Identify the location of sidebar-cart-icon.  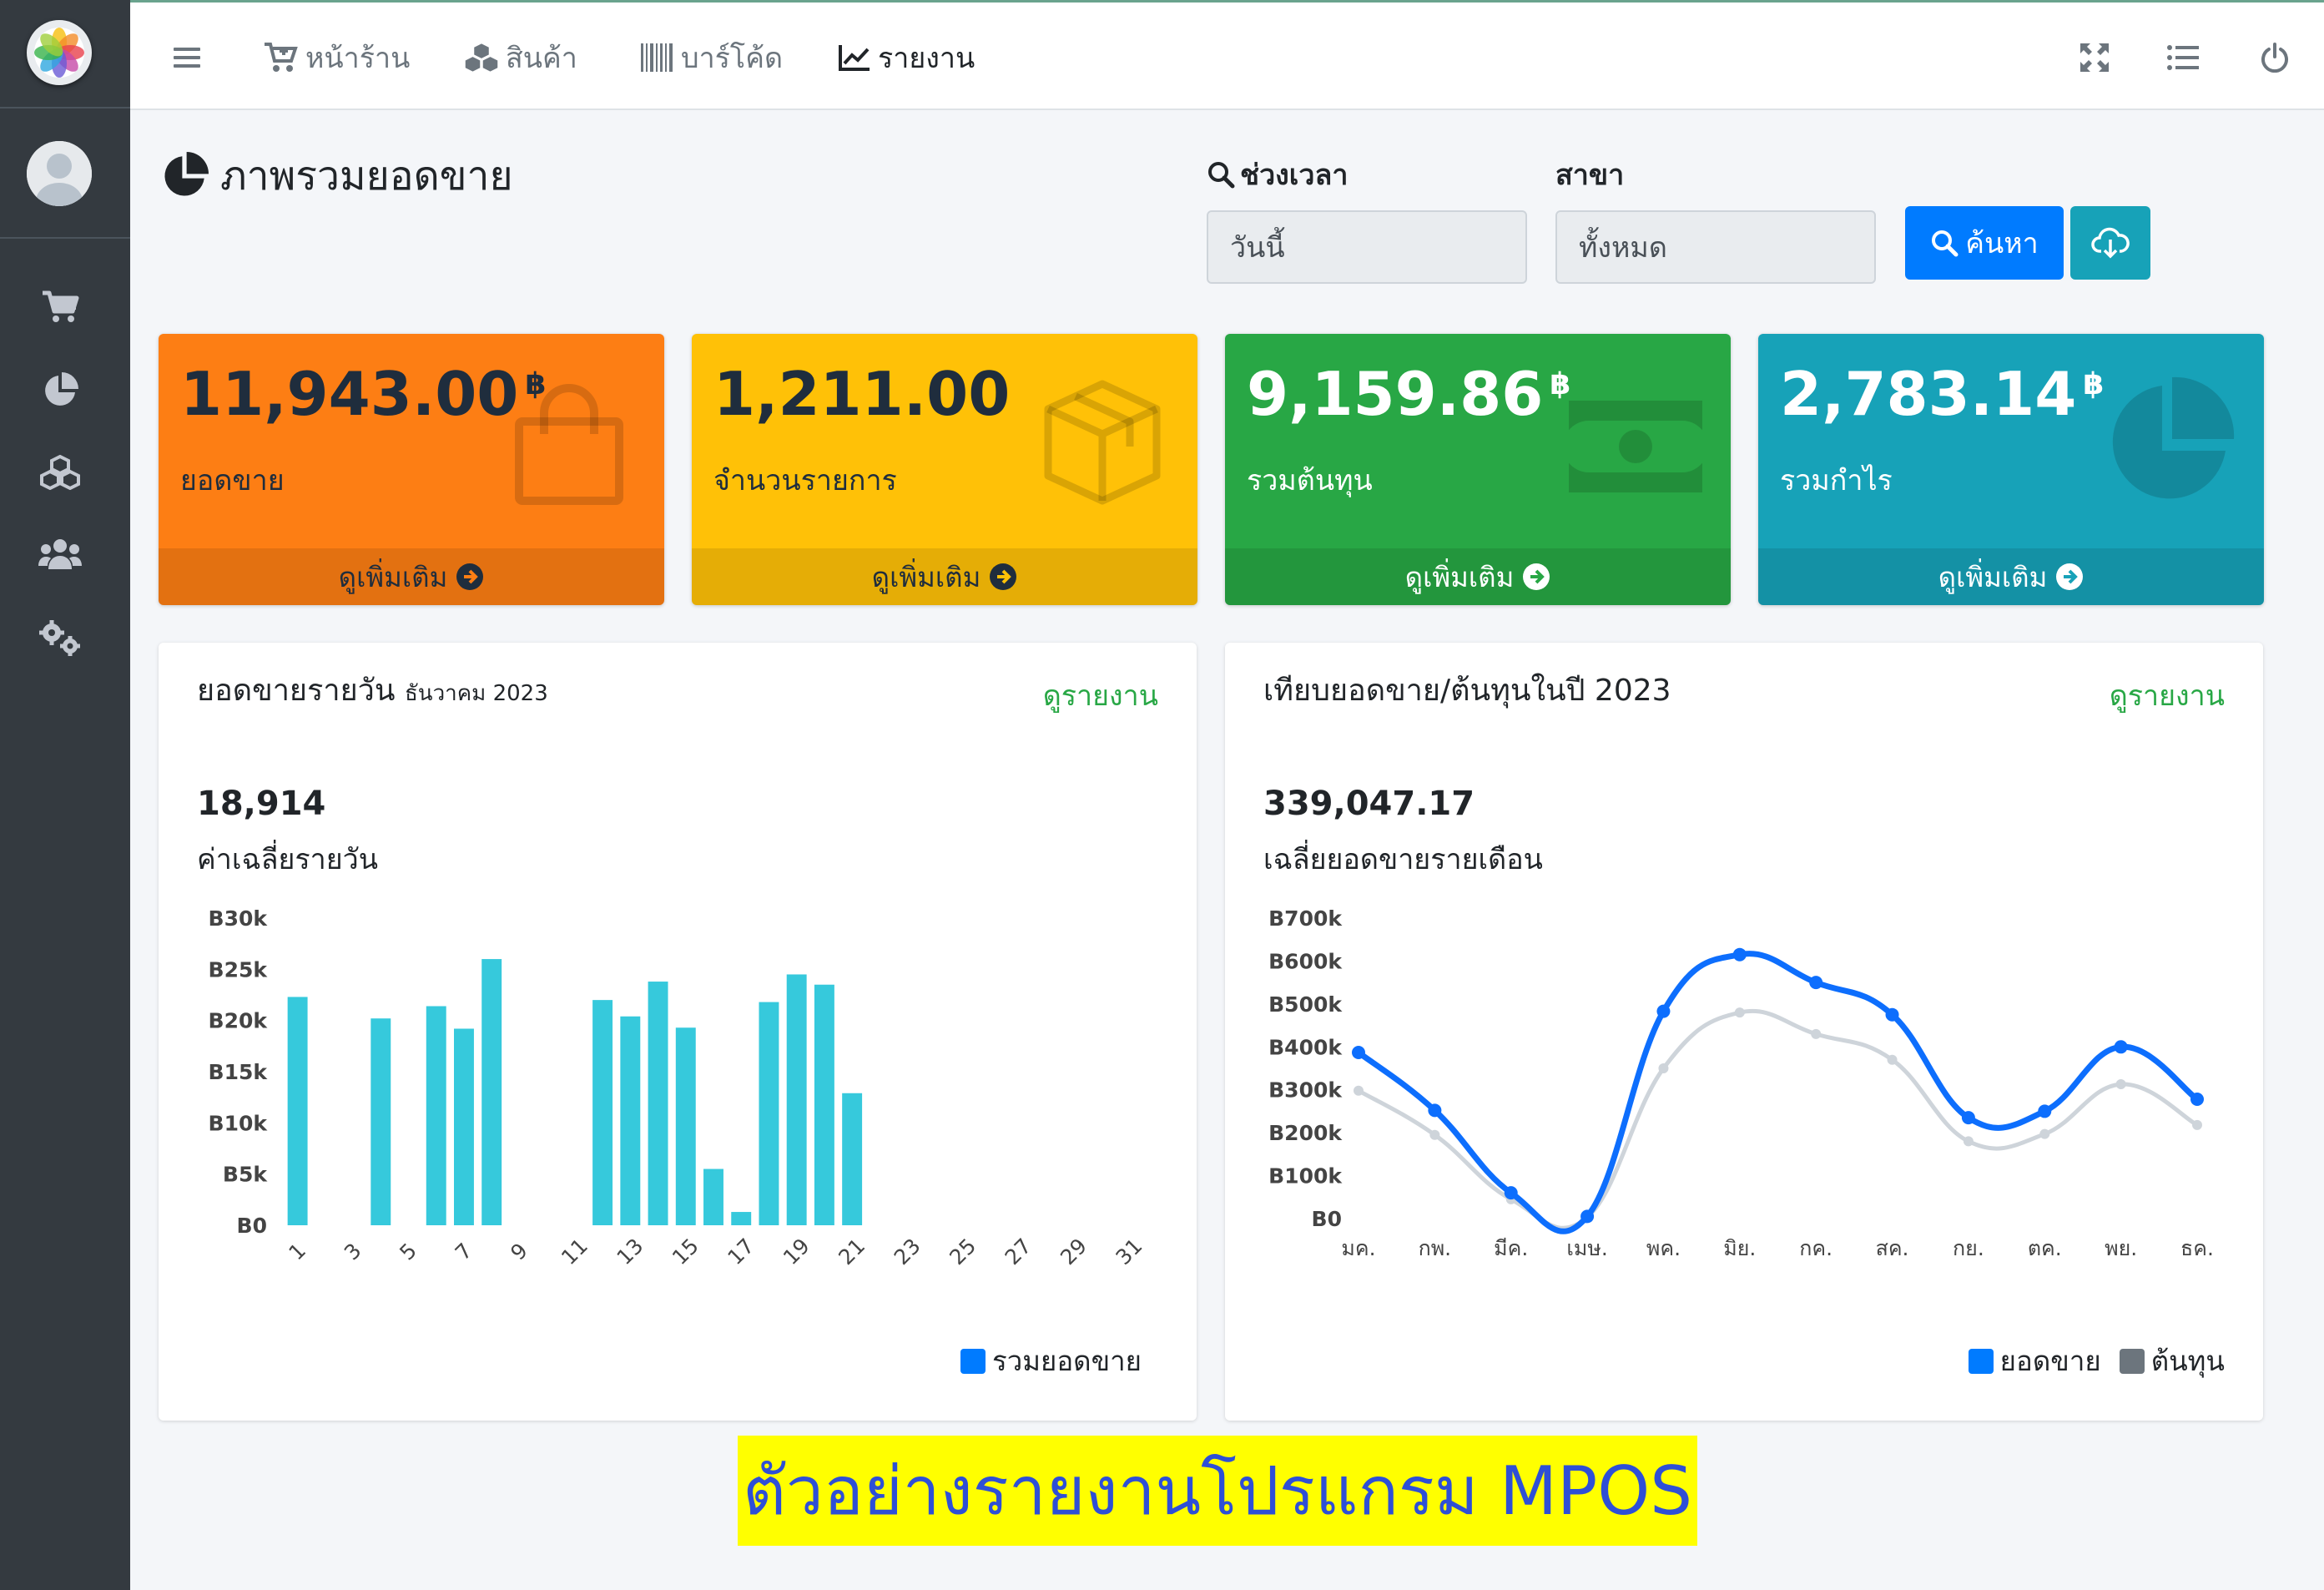
(60, 307).